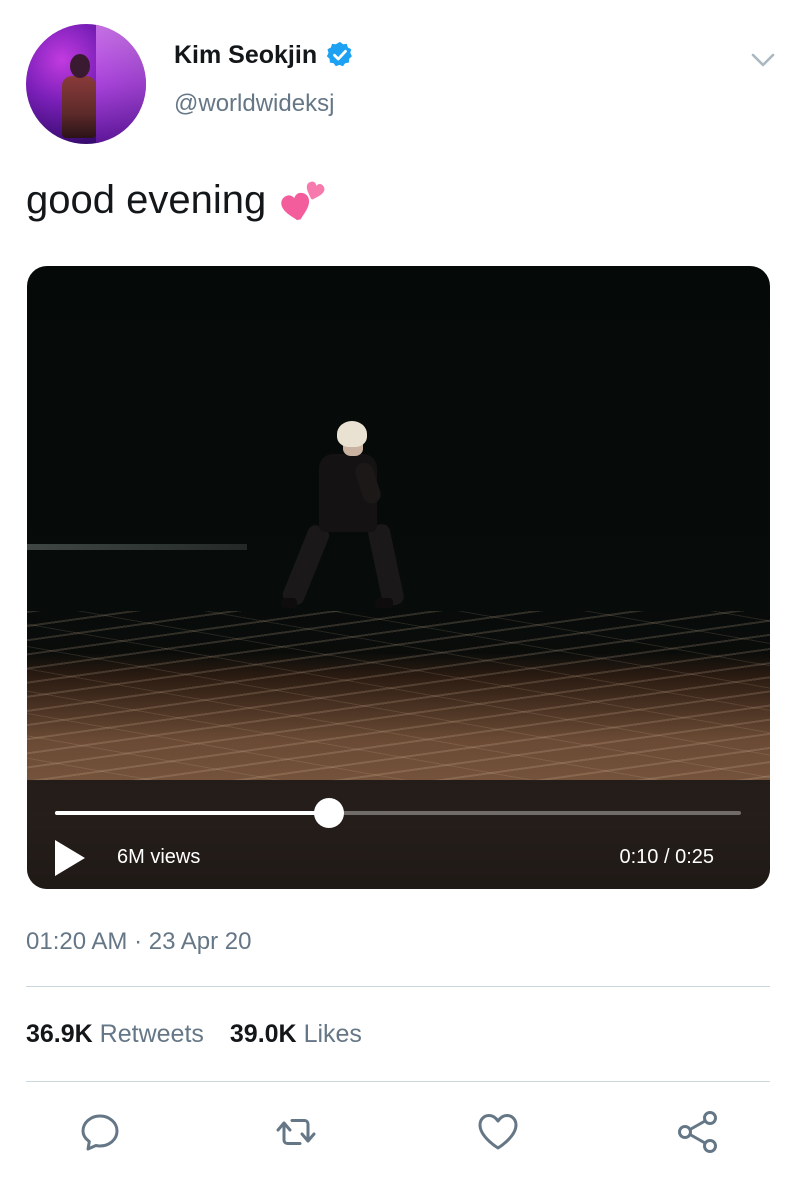  I want to click on video-progress-fill, so click(192, 813).